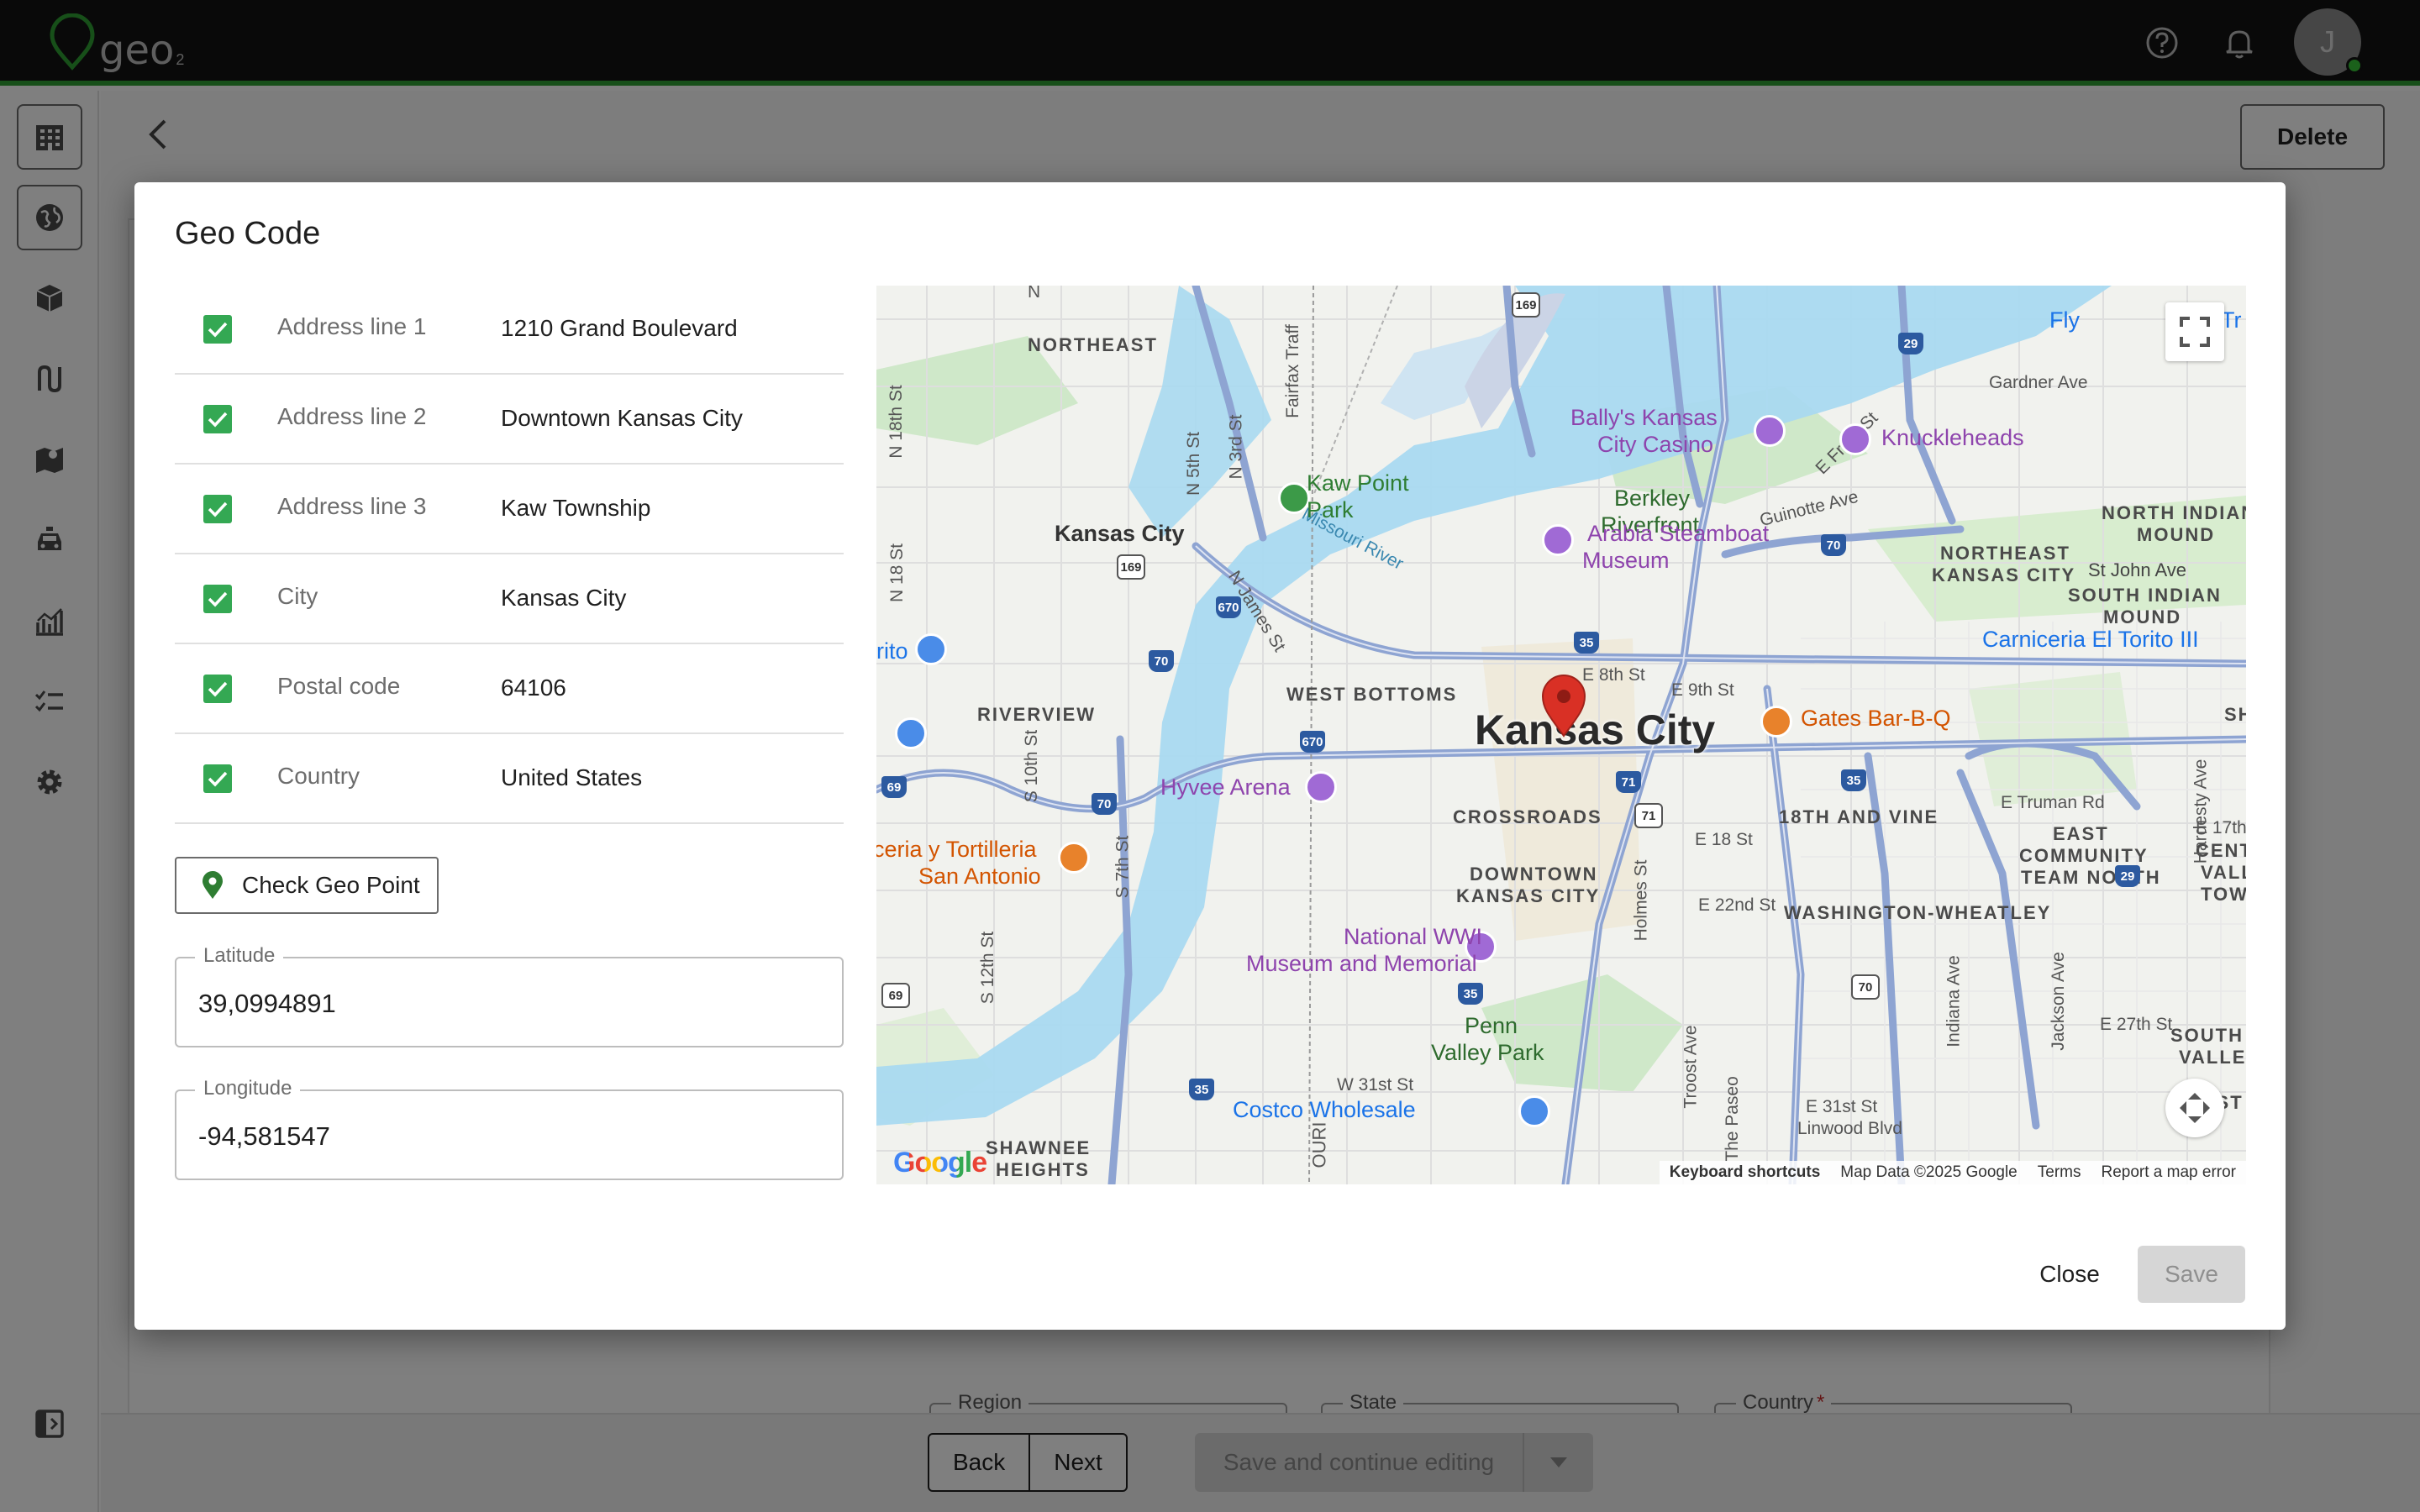 The height and width of the screenshot is (1512, 2420). Describe the element at coordinates (1321, 787) in the screenshot. I see `arena-icon` at that location.